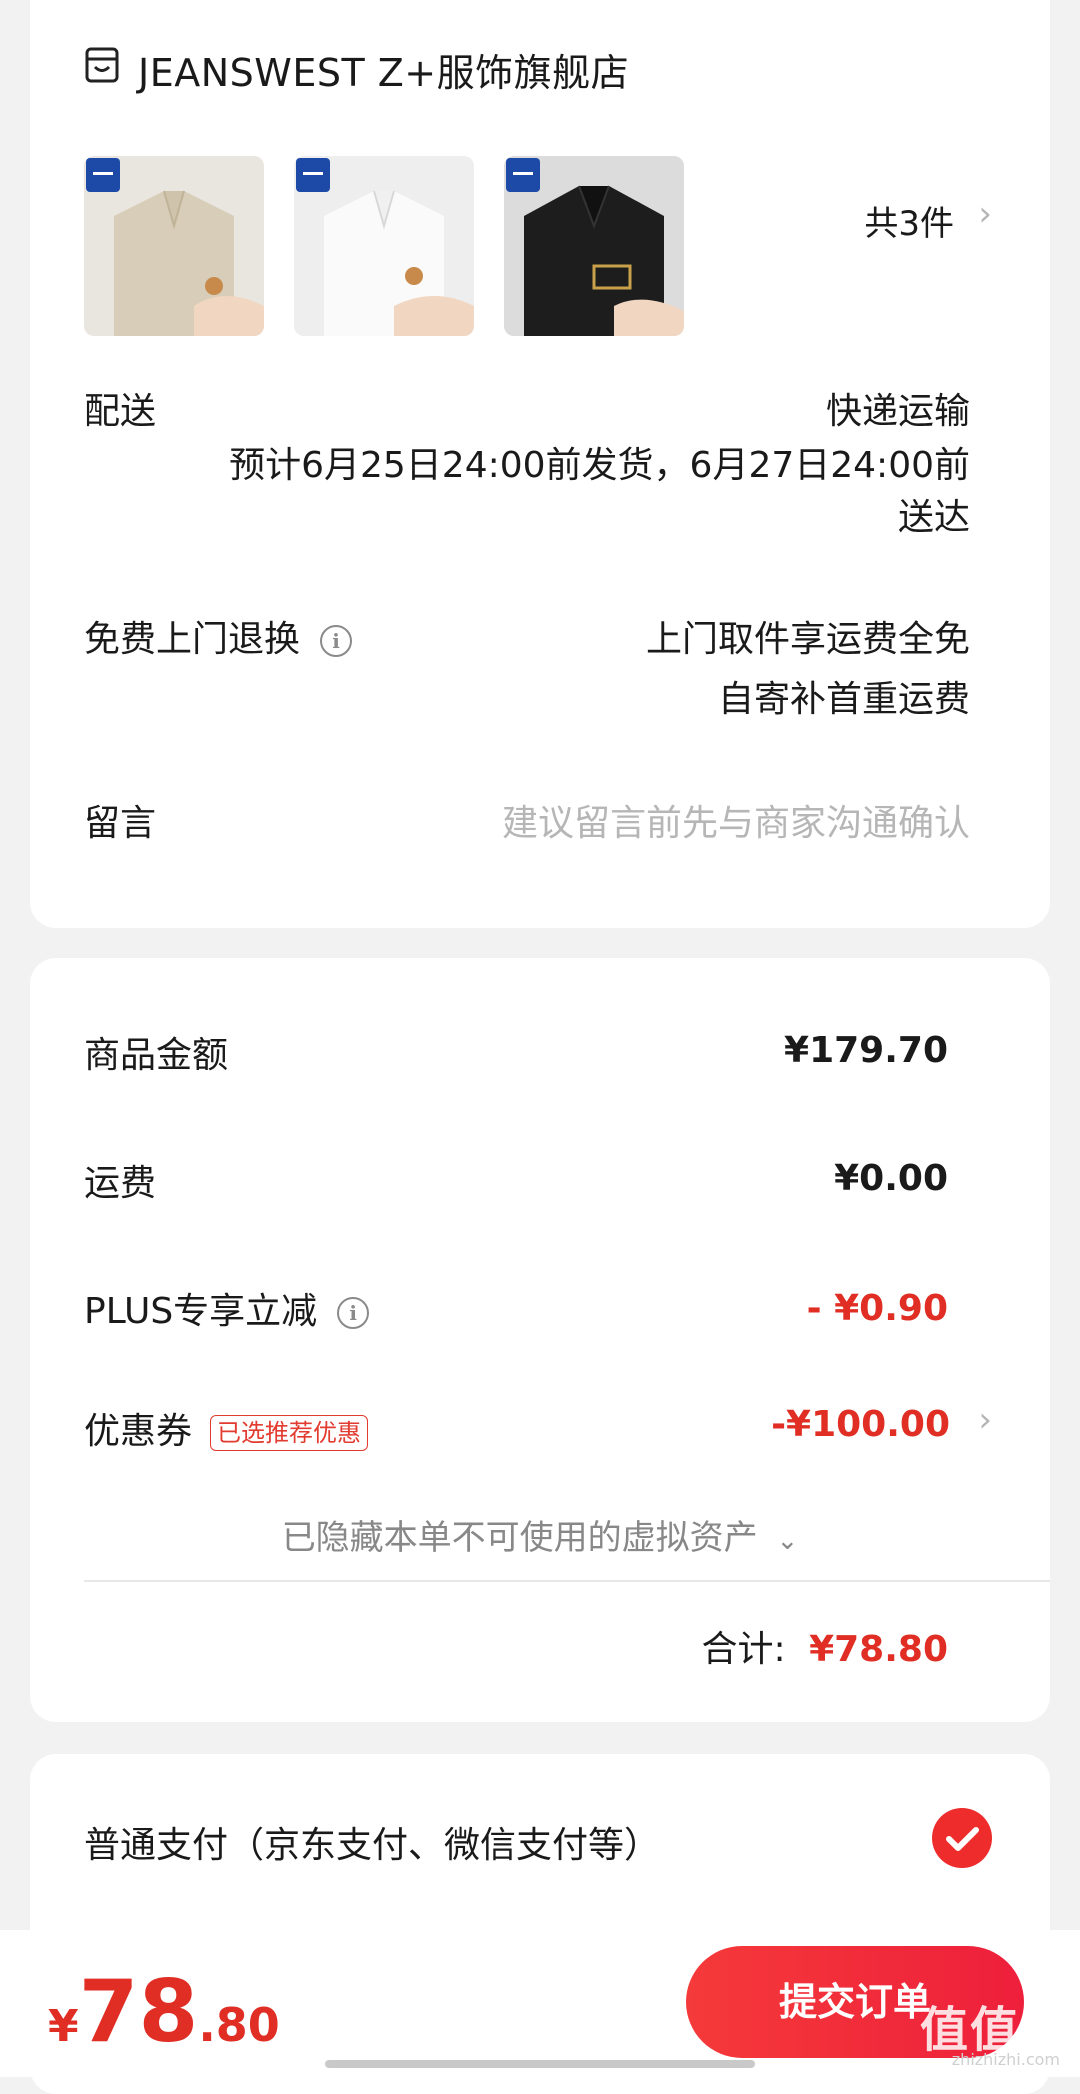 The height and width of the screenshot is (2094, 1080). Describe the element at coordinates (567, 1581) in the screenshot. I see `divider` at that location.